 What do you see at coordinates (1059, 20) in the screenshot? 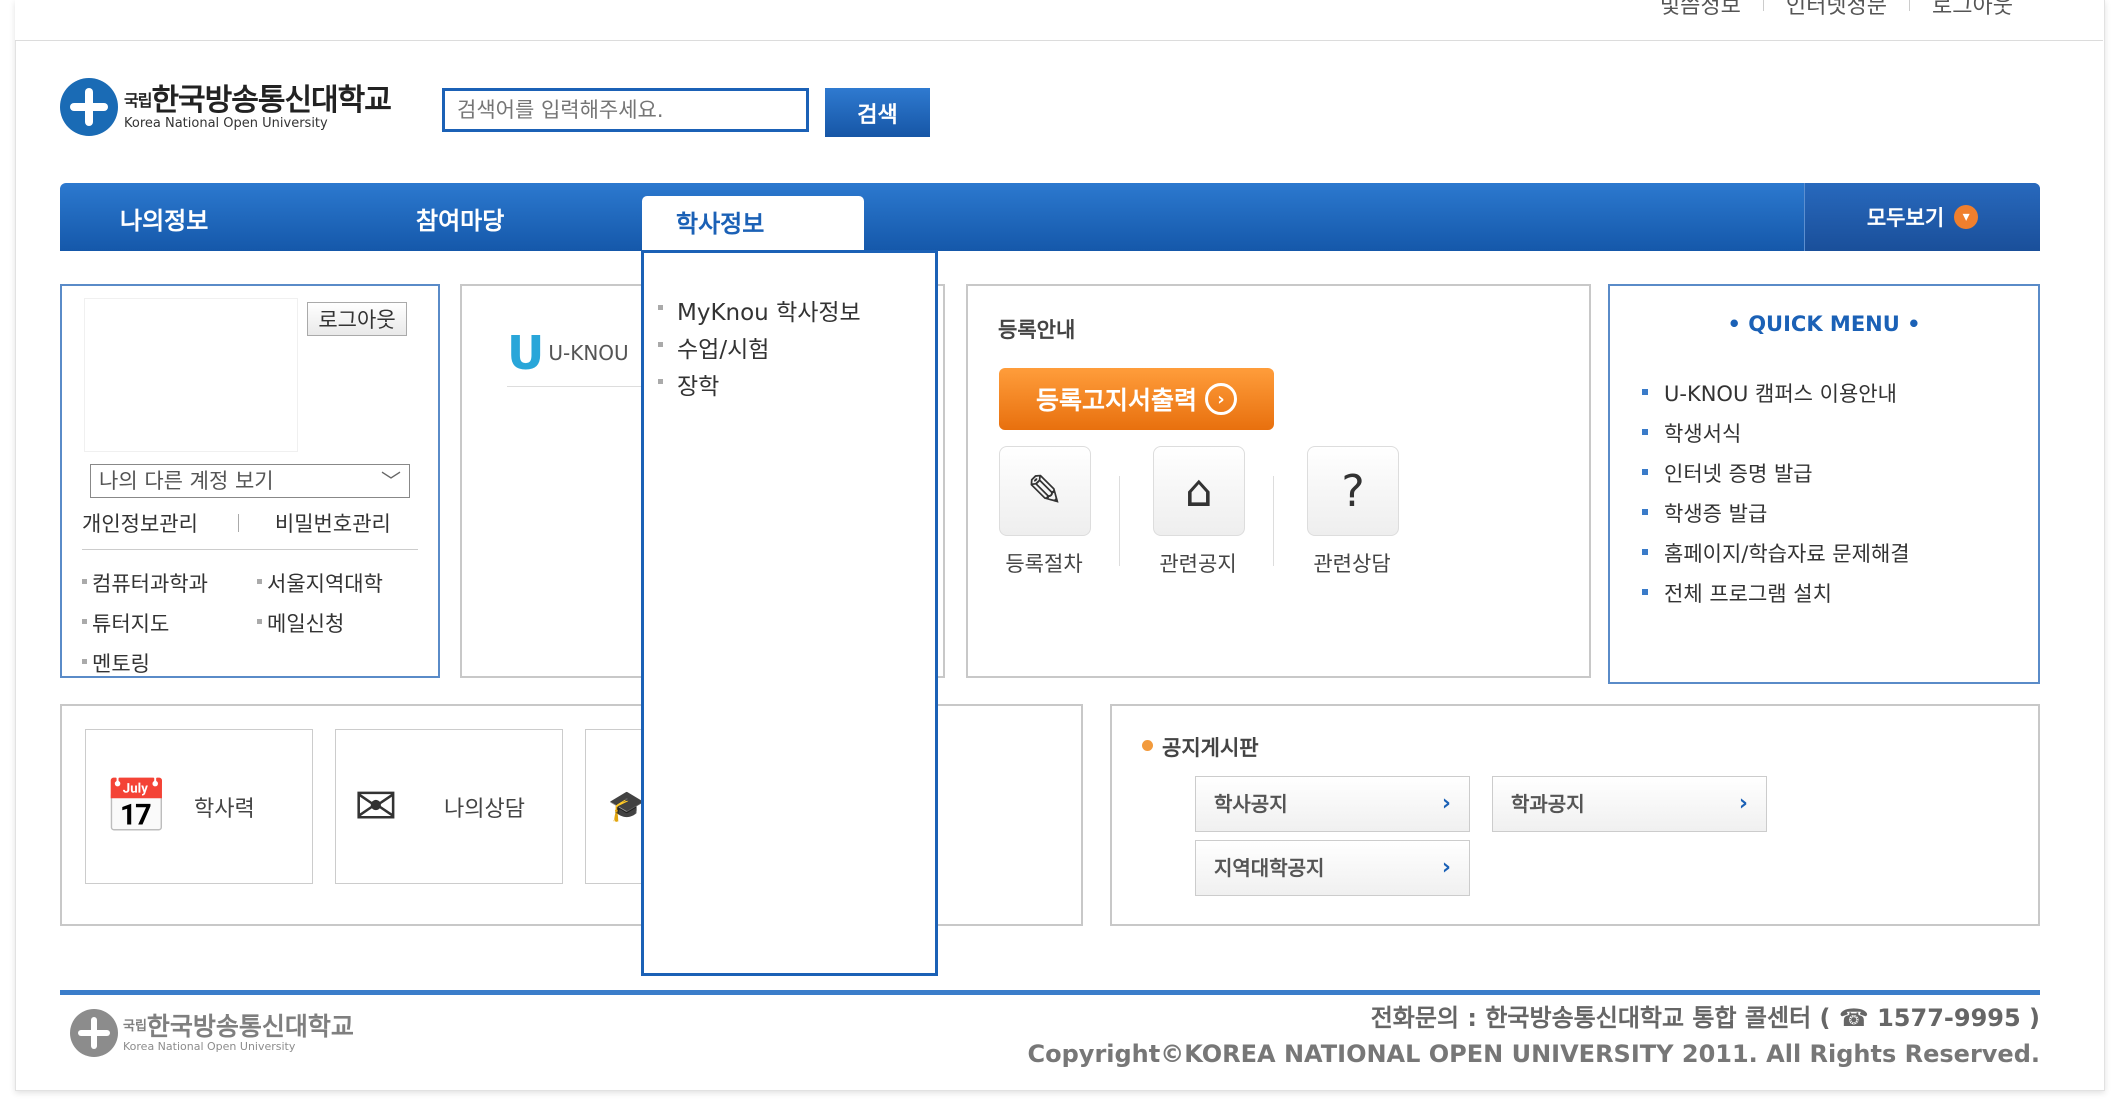
I see `utility-bar: 빛씀정보 인터넷정문 로그아웃` at bounding box center [1059, 20].